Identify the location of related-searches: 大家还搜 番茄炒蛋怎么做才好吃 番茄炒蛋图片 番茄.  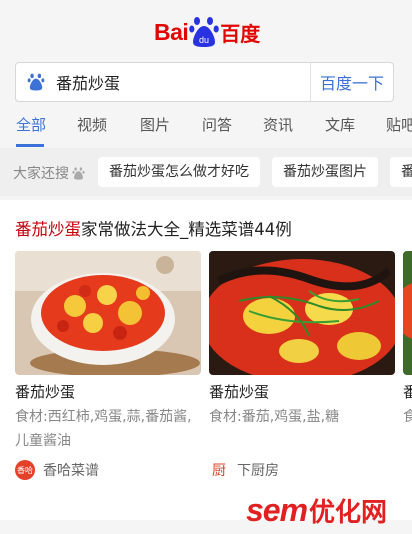
(206, 172).